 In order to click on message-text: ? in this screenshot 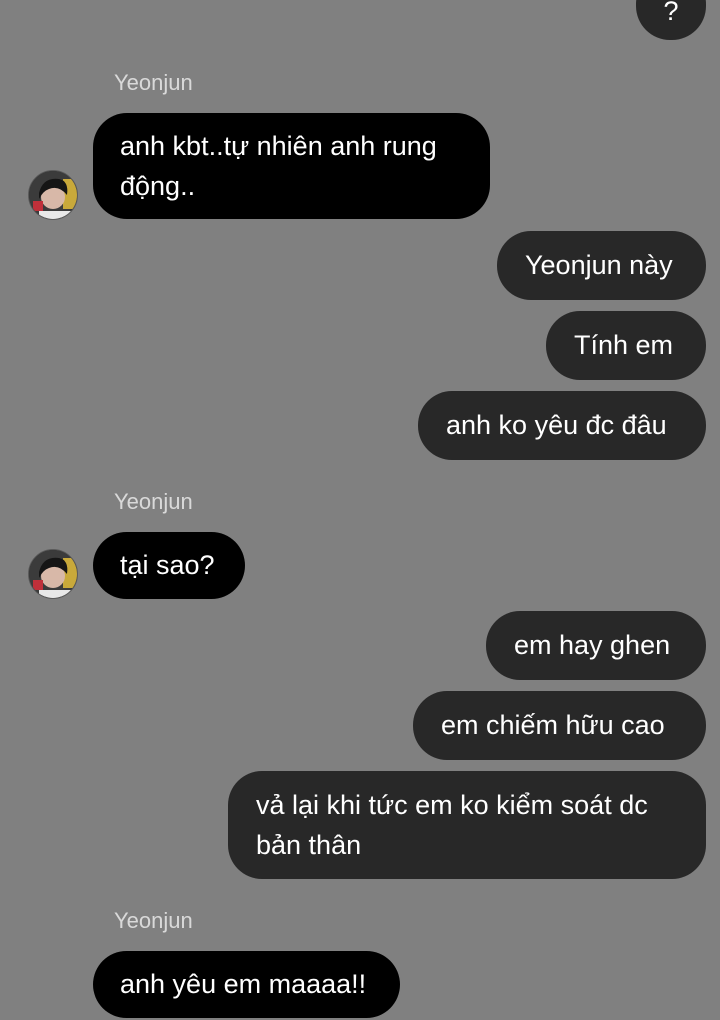, I will do `click(671, 13)`.